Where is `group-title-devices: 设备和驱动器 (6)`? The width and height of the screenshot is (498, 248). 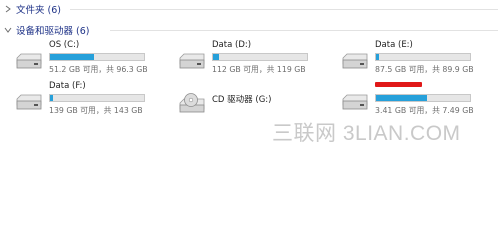 group-title-devices: 设备和驱动器 (6) is located at coordinates (53, 31).